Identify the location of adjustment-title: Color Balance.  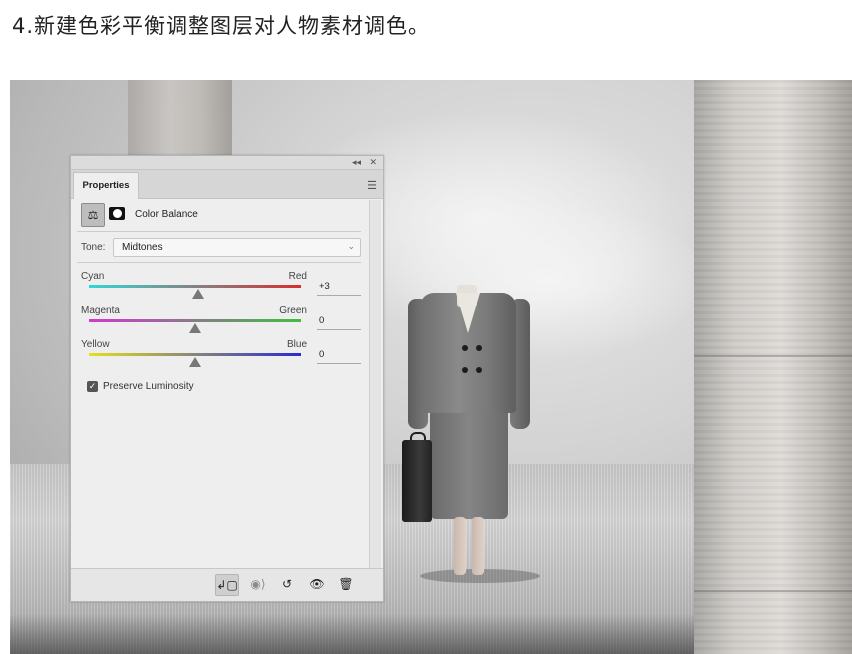
(166, 214).